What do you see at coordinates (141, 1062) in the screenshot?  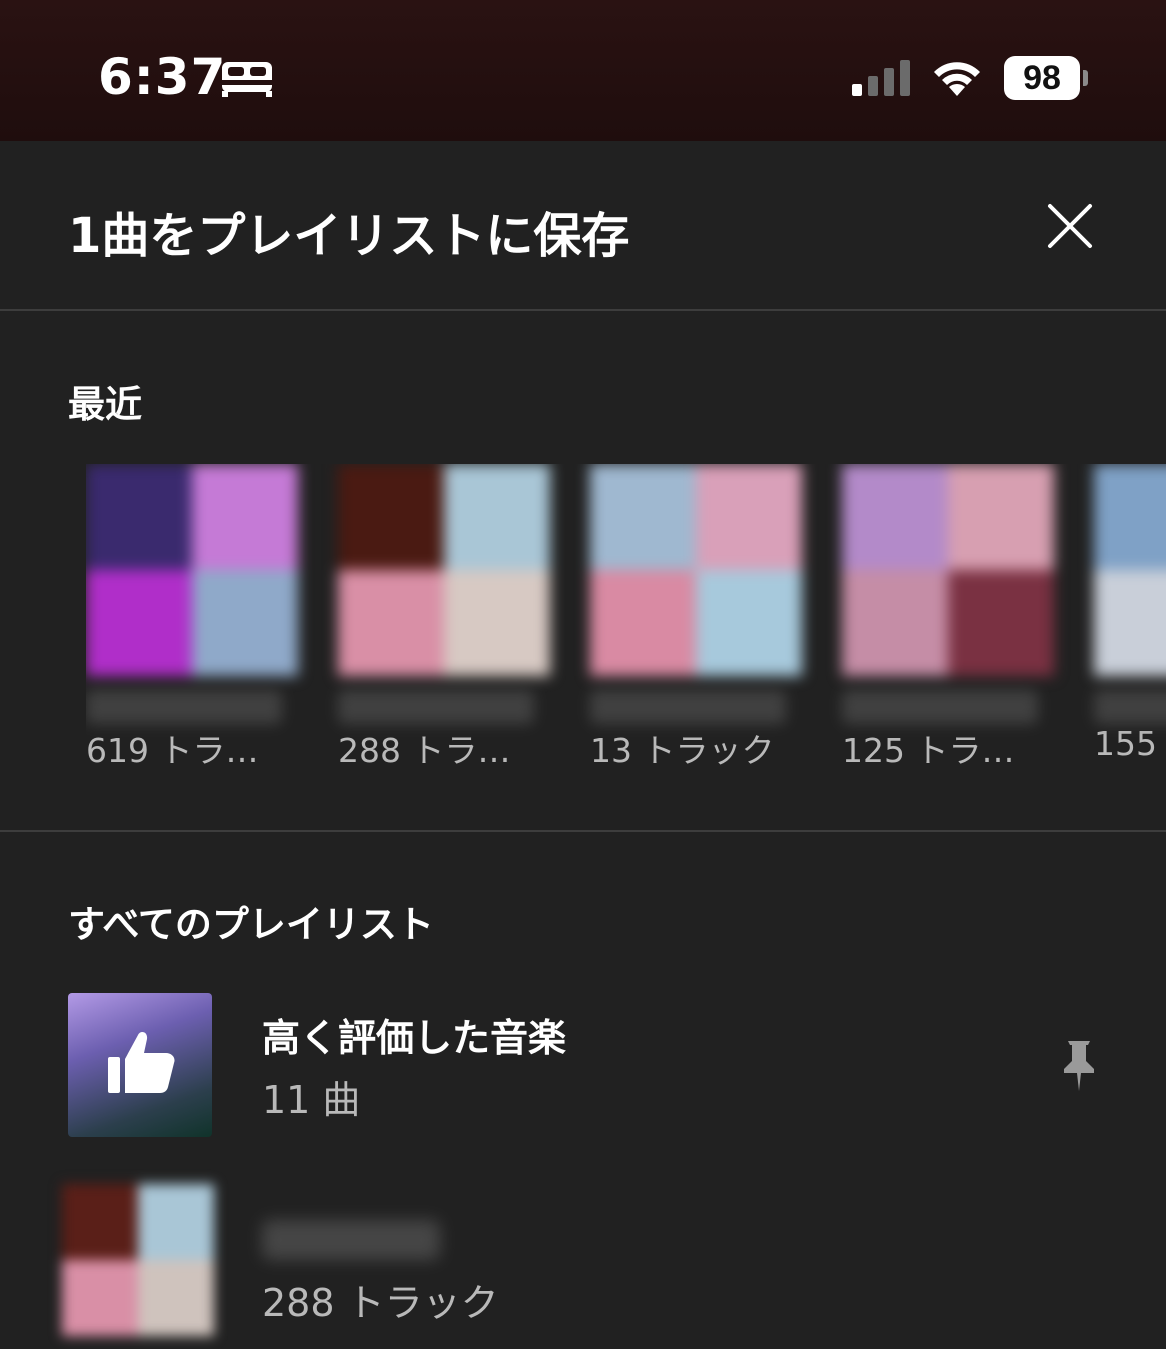 I see `thumb-up-icon` at bounding box center [141, 1062].